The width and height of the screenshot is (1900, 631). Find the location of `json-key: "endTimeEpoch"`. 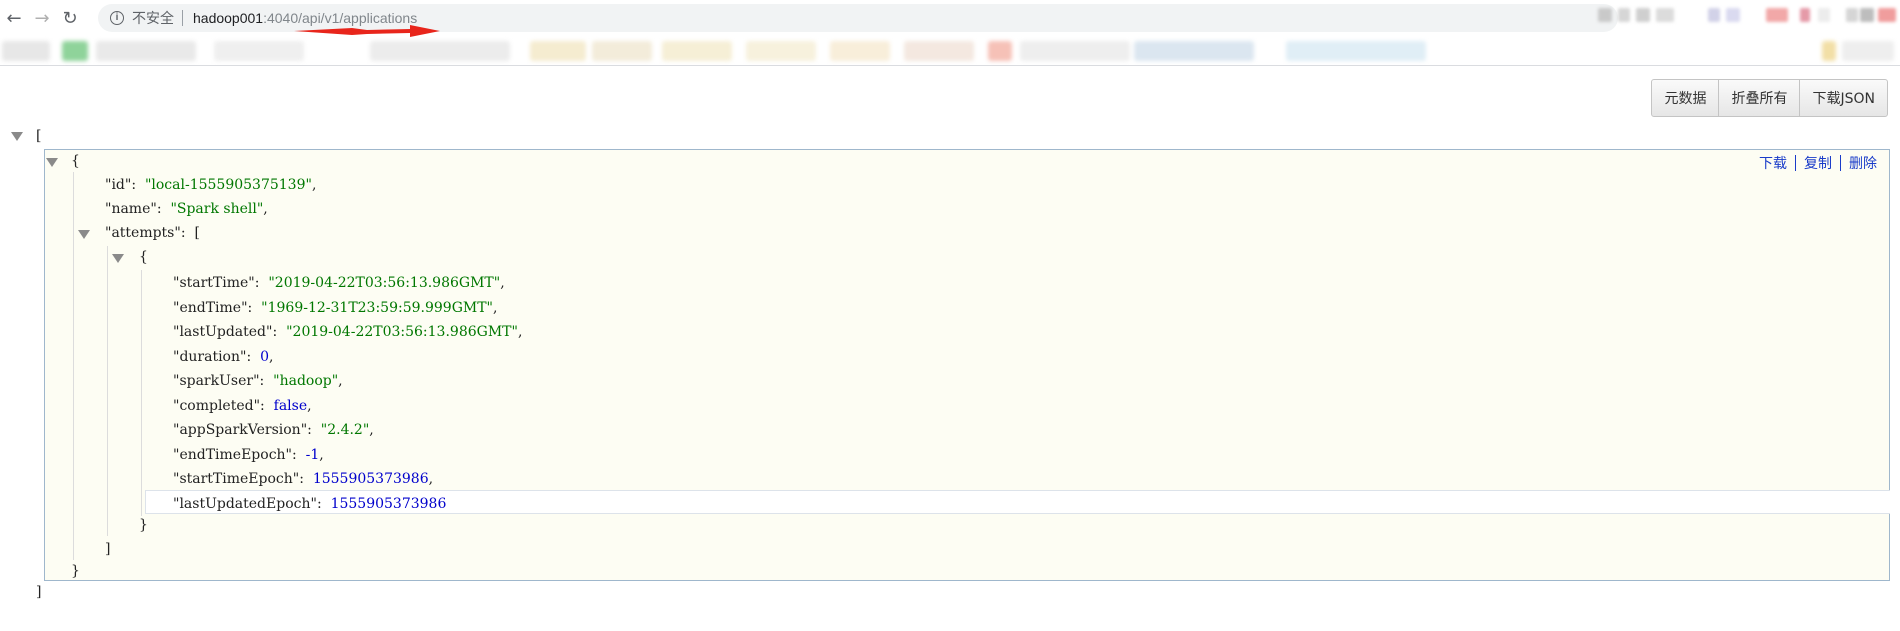

json-key: "endTimeEpoch" is located at coordinates (232, 455).